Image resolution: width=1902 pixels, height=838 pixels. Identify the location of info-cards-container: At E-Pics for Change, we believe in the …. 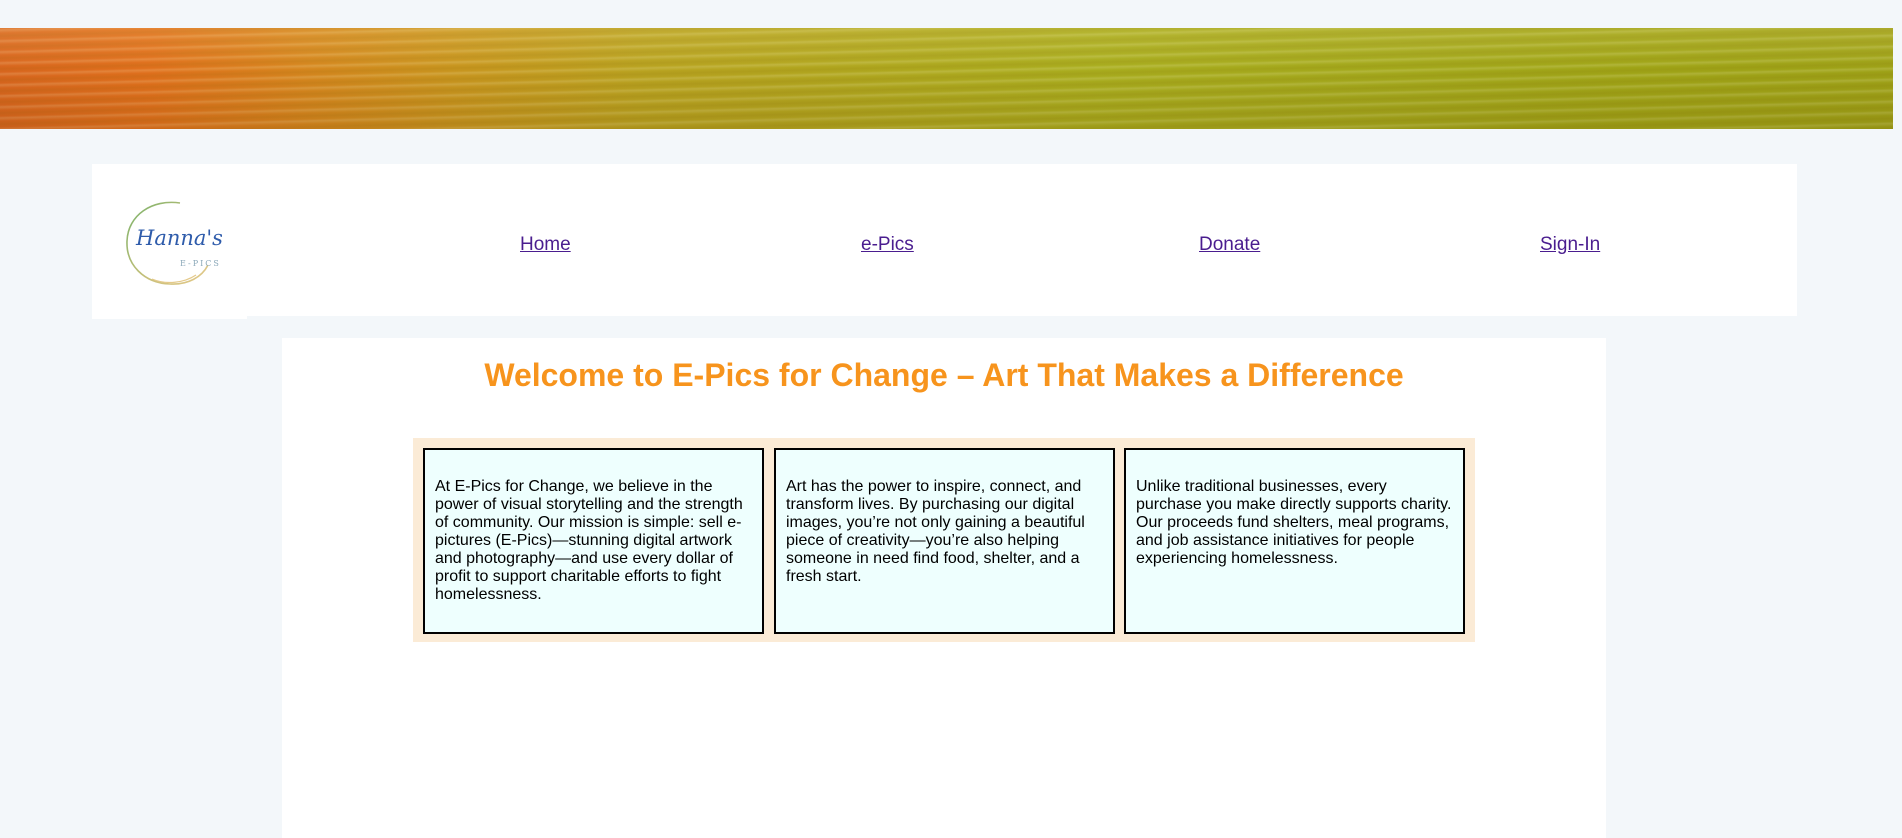
(944, 540).